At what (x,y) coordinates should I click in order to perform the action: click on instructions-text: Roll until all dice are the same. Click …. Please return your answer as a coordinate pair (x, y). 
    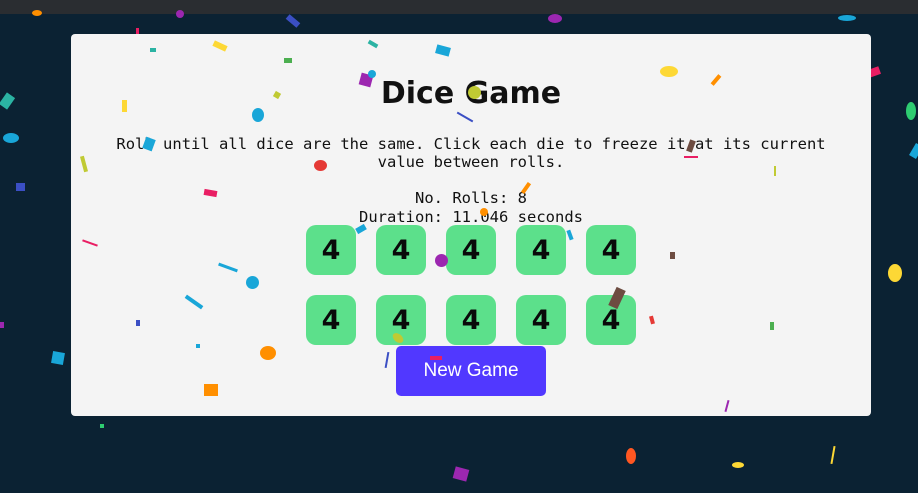
    Looking at the image, I should click on (471, 153).